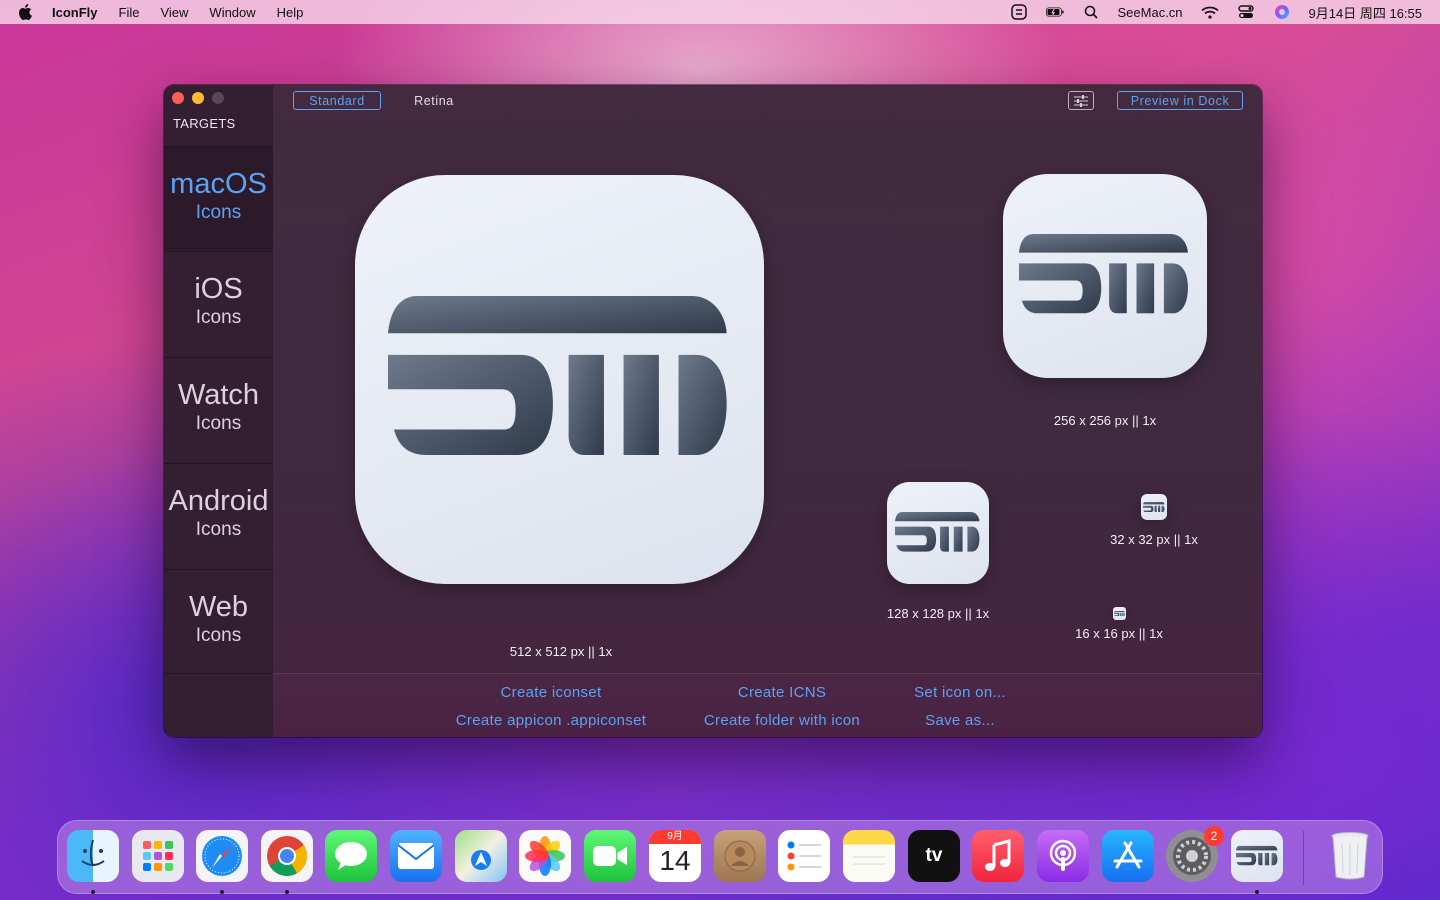  Describe the element at coordinates (1195, 854) in the screenshot. I see `system-preferences-icon: 2` at that location.